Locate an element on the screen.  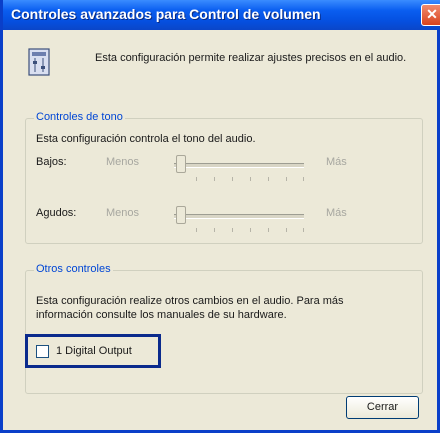
treble-slider-ticks is located at coordinates (250, 230).